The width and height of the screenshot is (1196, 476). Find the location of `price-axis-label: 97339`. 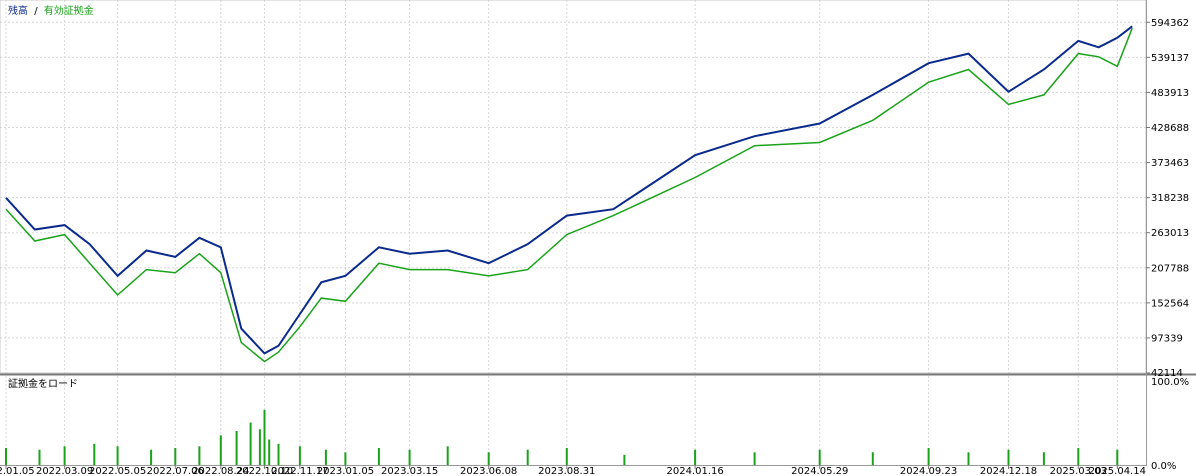

price-axis-label: 97339 is located at coordinates (1167, 338).